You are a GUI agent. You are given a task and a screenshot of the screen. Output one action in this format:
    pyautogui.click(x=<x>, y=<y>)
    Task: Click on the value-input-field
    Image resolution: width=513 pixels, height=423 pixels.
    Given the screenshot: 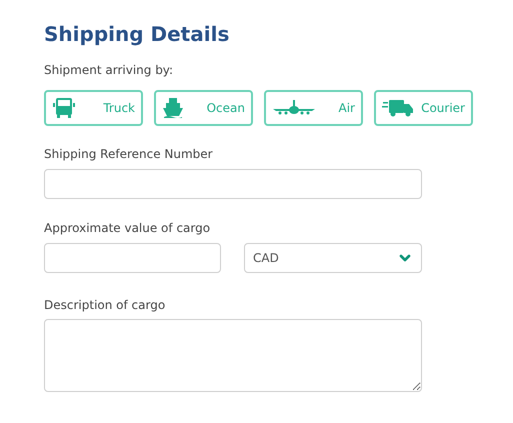 What is the action you would take?
    pyautogui.click(x=132, y=258)
    